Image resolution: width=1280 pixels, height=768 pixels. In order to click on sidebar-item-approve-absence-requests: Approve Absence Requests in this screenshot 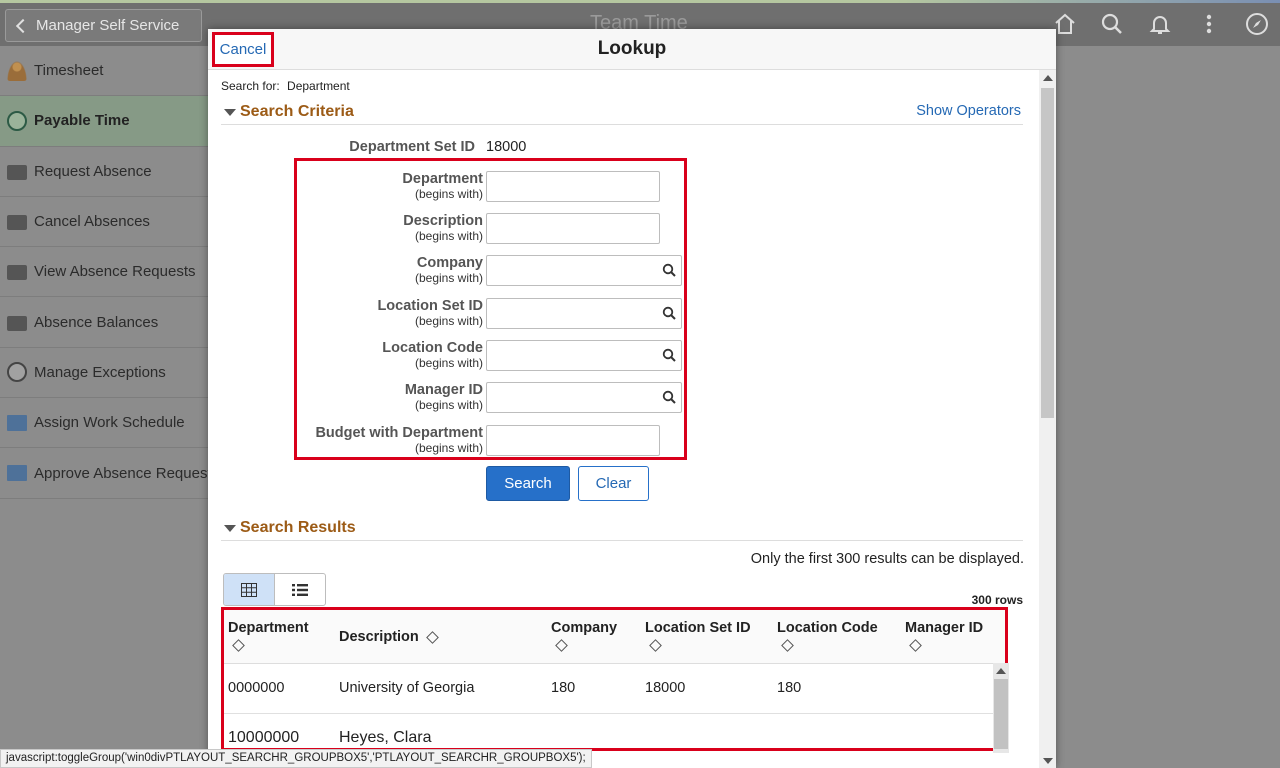, I will do `click(104, 473)`.